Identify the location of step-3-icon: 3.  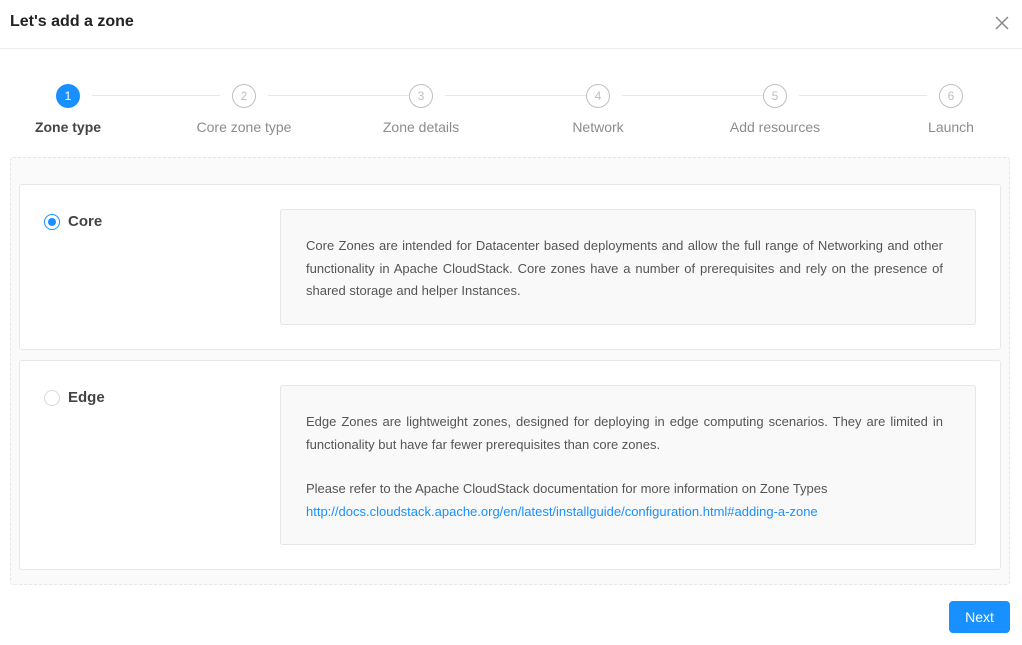
(421, 96).